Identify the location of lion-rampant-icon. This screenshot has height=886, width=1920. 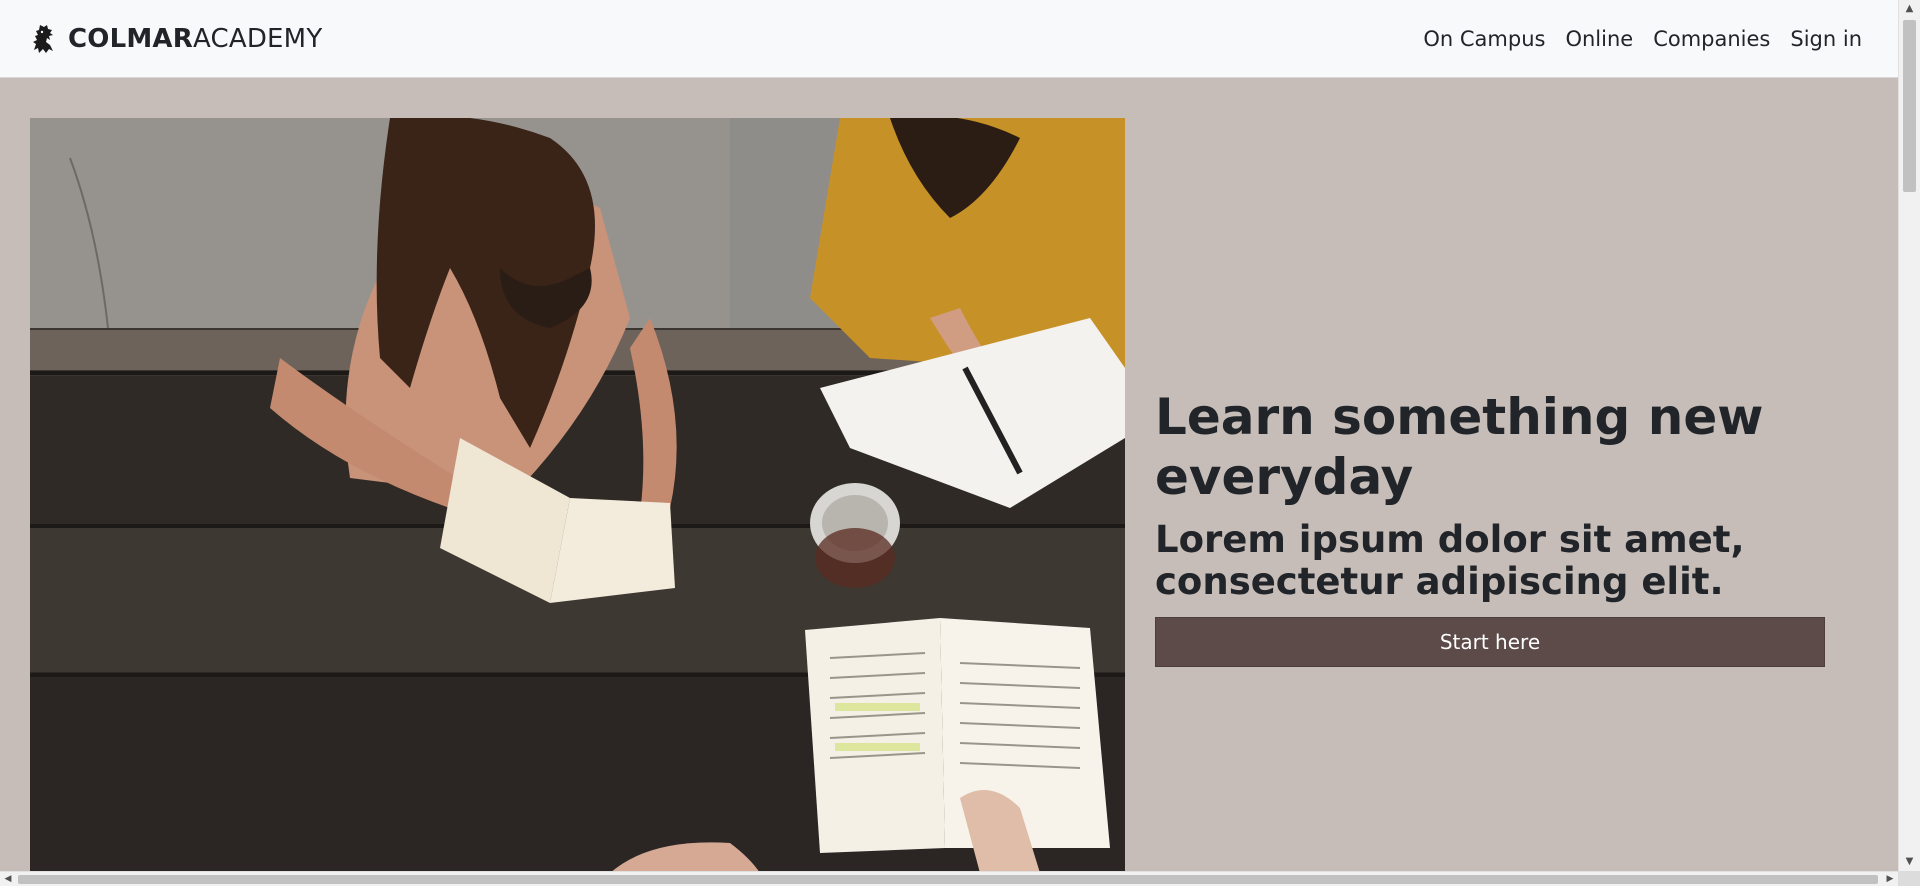
(45, 39).